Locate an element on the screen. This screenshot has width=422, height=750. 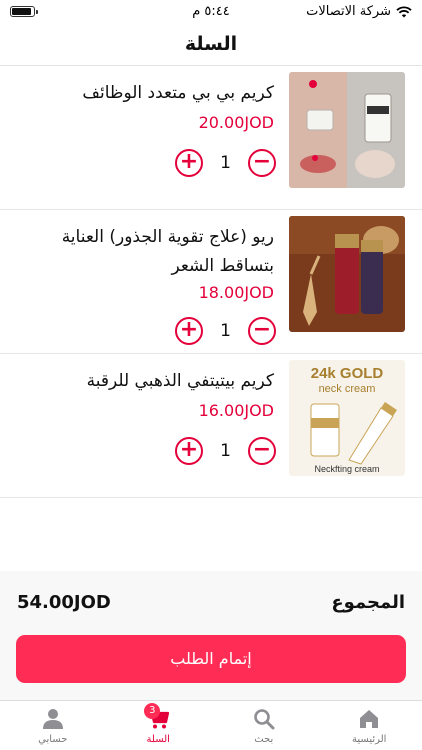
nav-header: السلة is located at coordinates (211, 44).